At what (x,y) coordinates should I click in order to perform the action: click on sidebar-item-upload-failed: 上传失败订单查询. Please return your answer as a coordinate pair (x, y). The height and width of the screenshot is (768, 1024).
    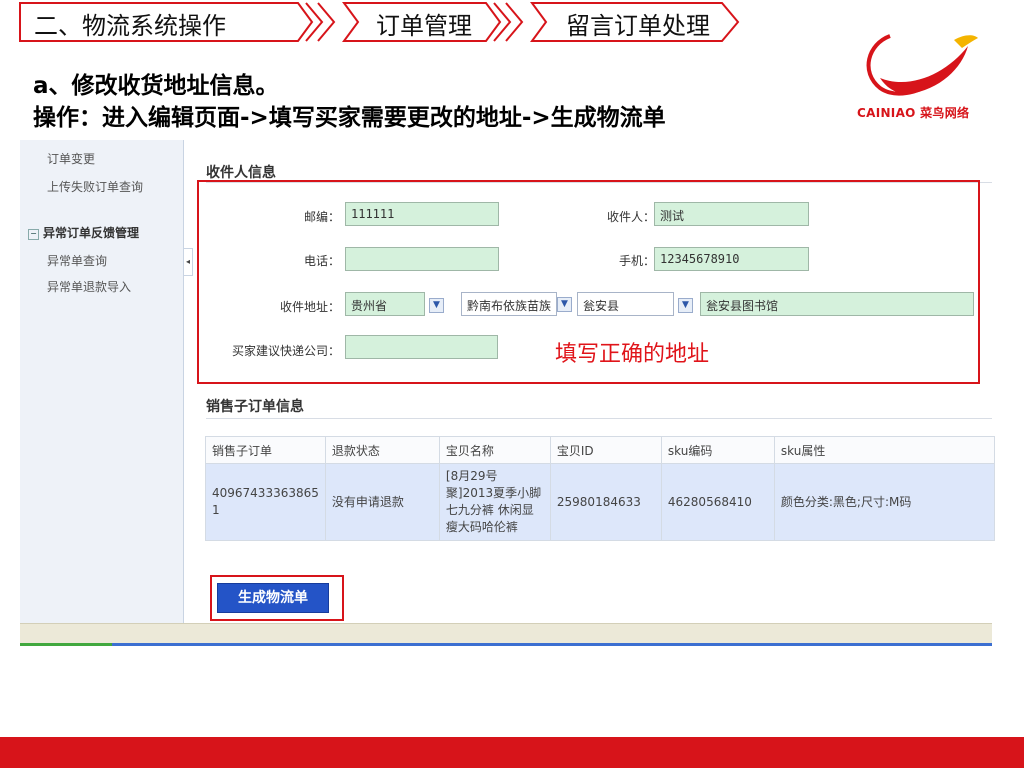
    Looking at the image, I should click on (95, 186).